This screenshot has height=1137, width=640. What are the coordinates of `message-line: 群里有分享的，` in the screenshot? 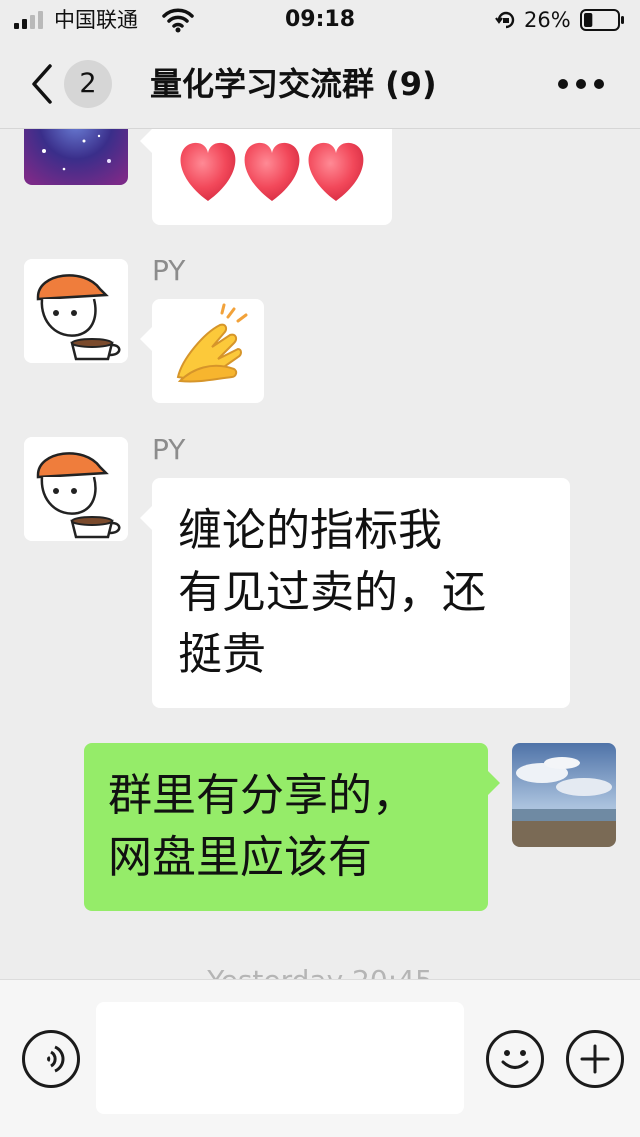 It's located at (262, 795).